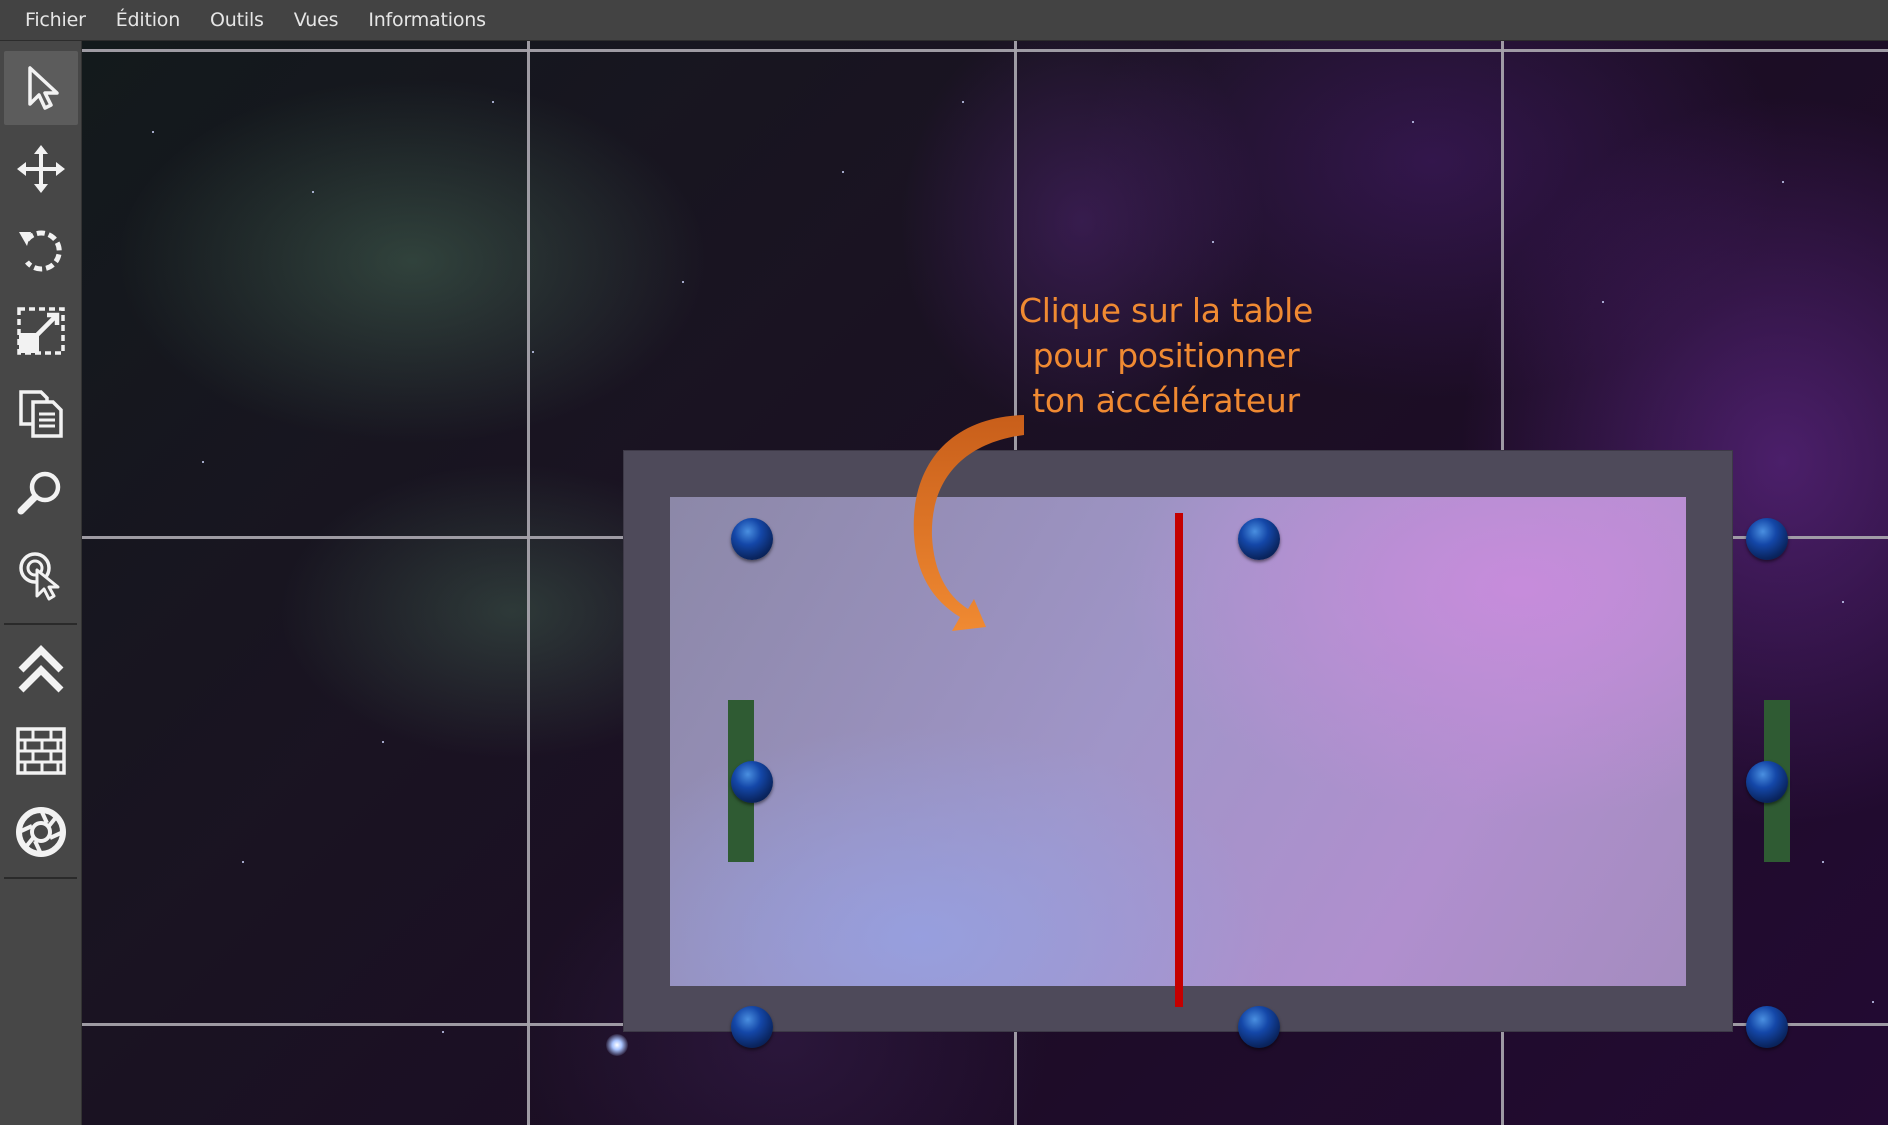 The image size is (1888, 1125). I want to click on zoom-tool-button, so click(41, 493).